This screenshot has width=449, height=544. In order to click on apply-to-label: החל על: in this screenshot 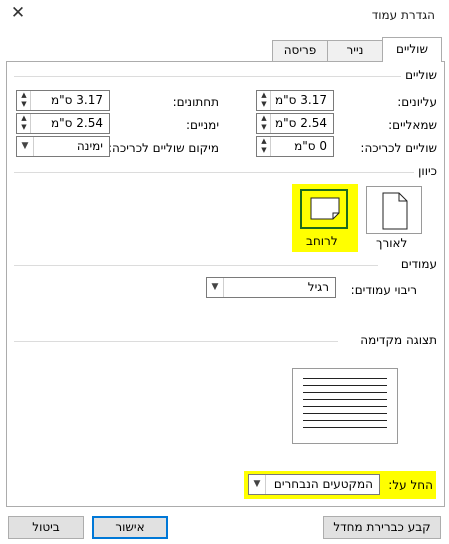, I will do `click(410, 485)`.